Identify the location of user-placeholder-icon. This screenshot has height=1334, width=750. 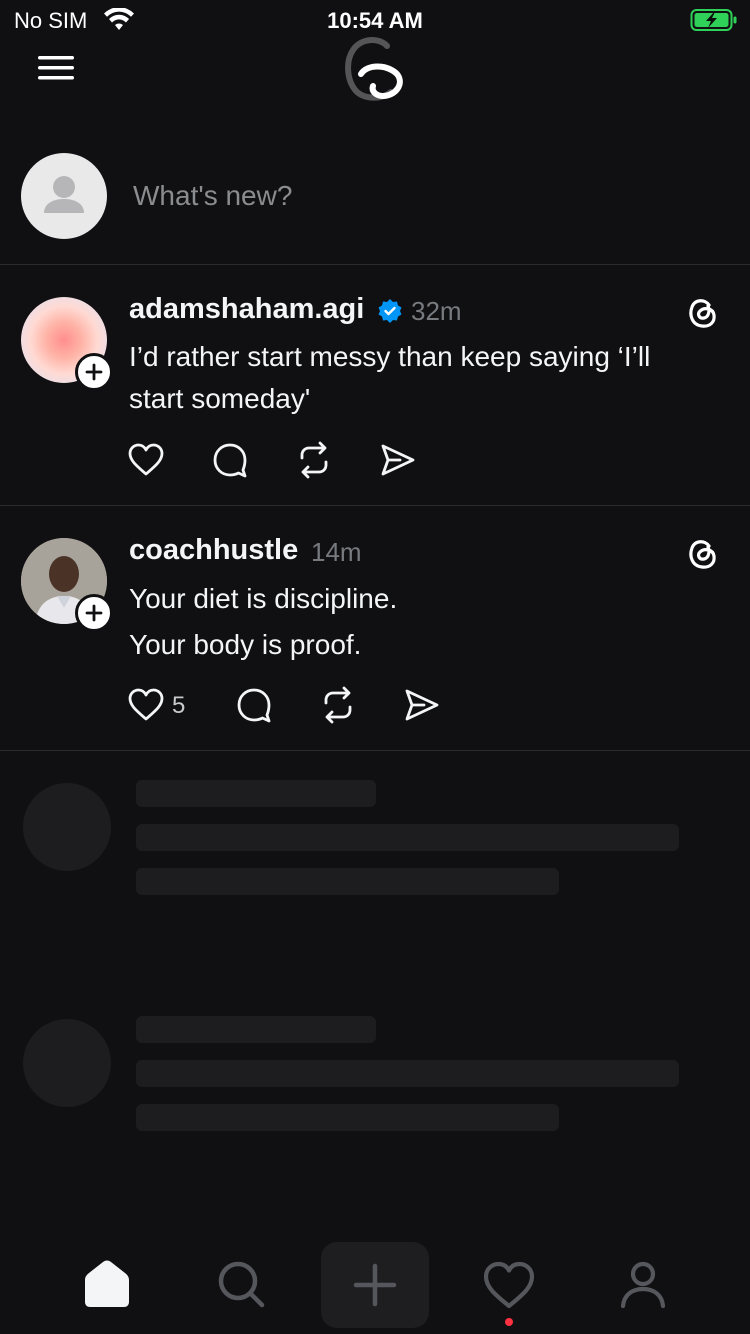
(64, 194).